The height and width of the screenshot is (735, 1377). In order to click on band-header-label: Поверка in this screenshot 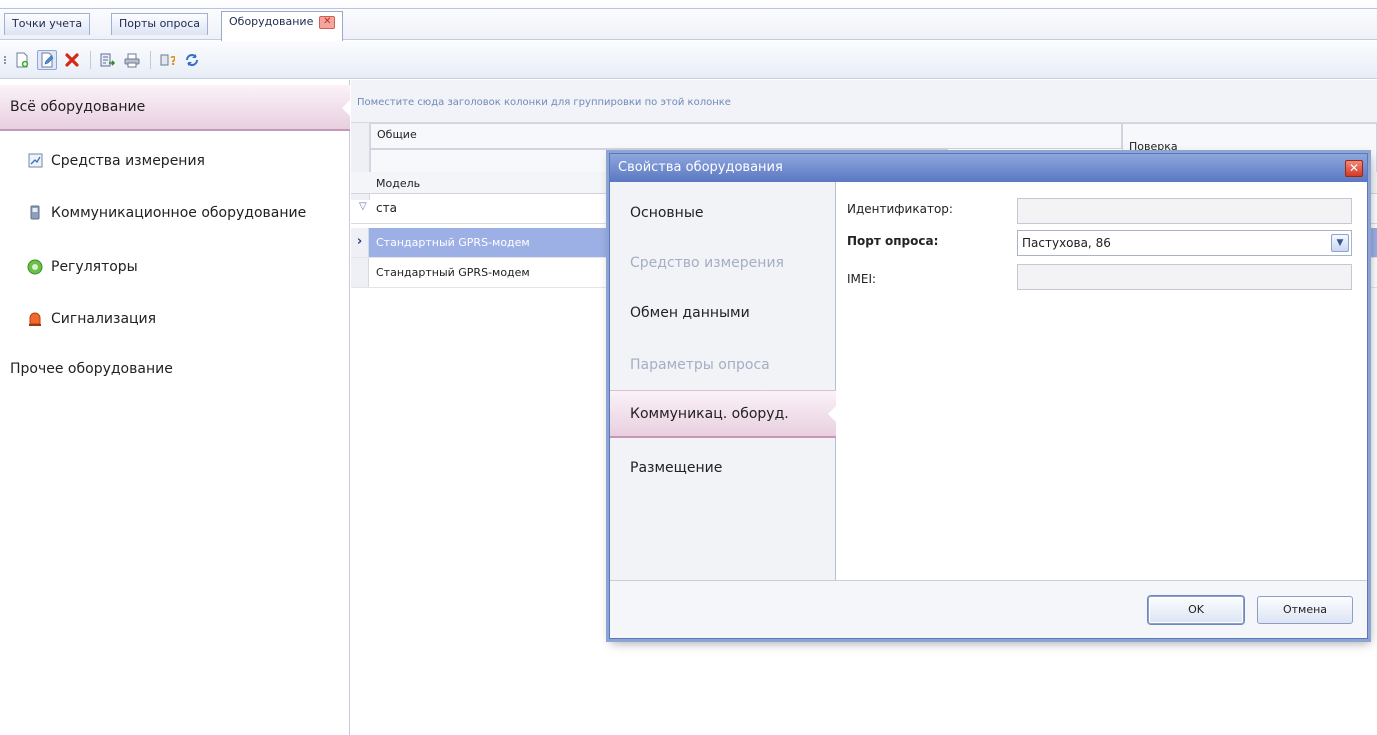, I will do `click(1153, 146)`.